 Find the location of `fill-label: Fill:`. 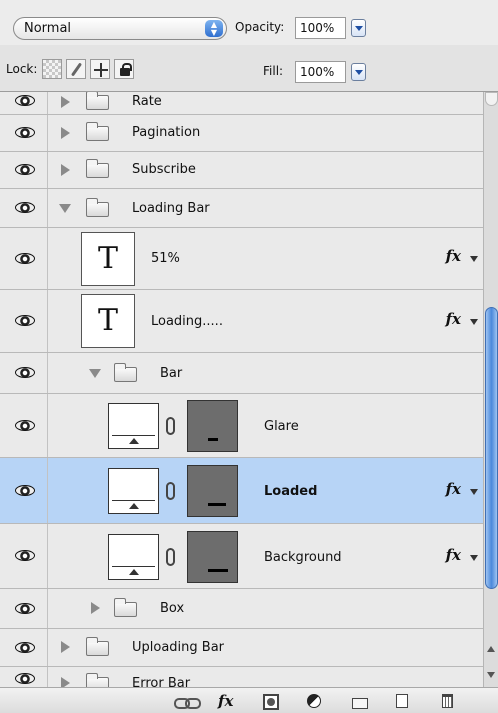

fill-label: Fill: is located at coordinates (273, 71).